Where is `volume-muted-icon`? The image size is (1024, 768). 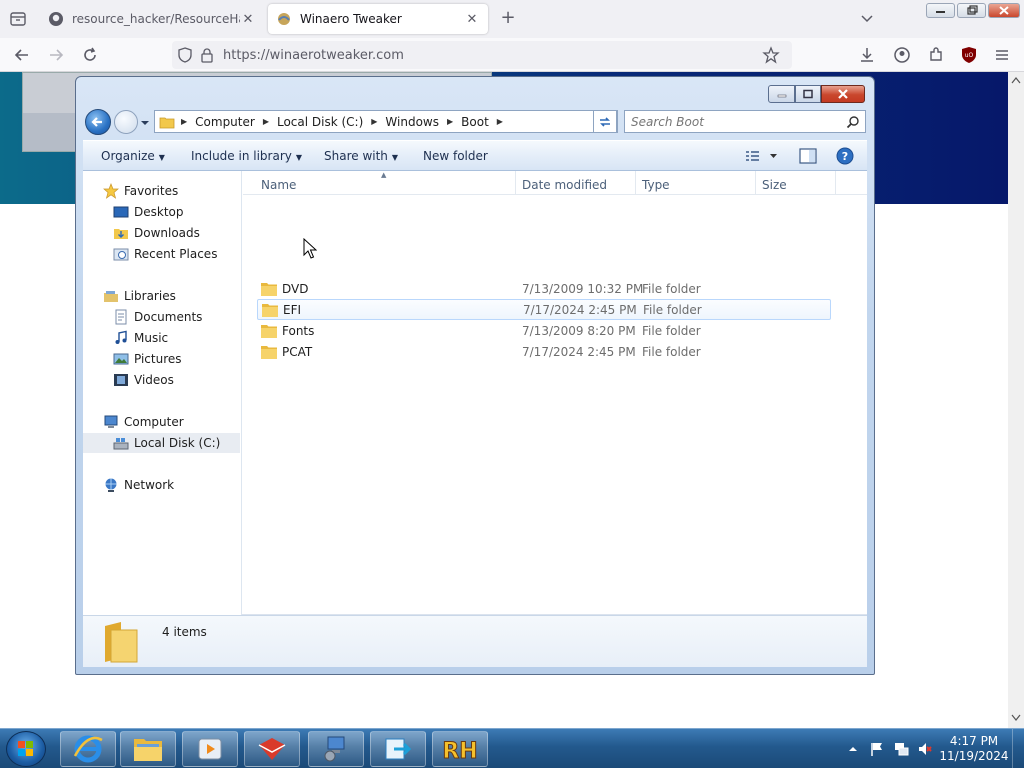
volume-muted-icon is located at coordinates (925, 749).